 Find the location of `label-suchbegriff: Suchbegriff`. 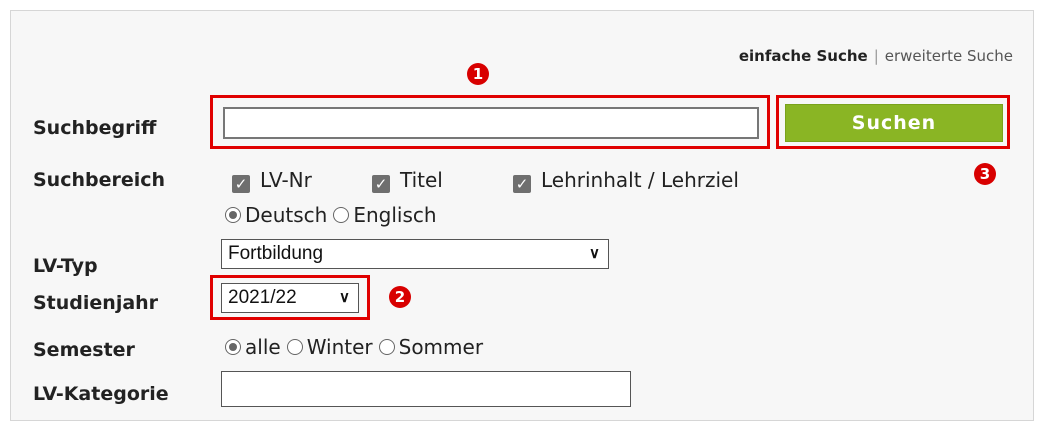

label-suchbegriff: Suchbegriff is located at coordinates (95, 128).